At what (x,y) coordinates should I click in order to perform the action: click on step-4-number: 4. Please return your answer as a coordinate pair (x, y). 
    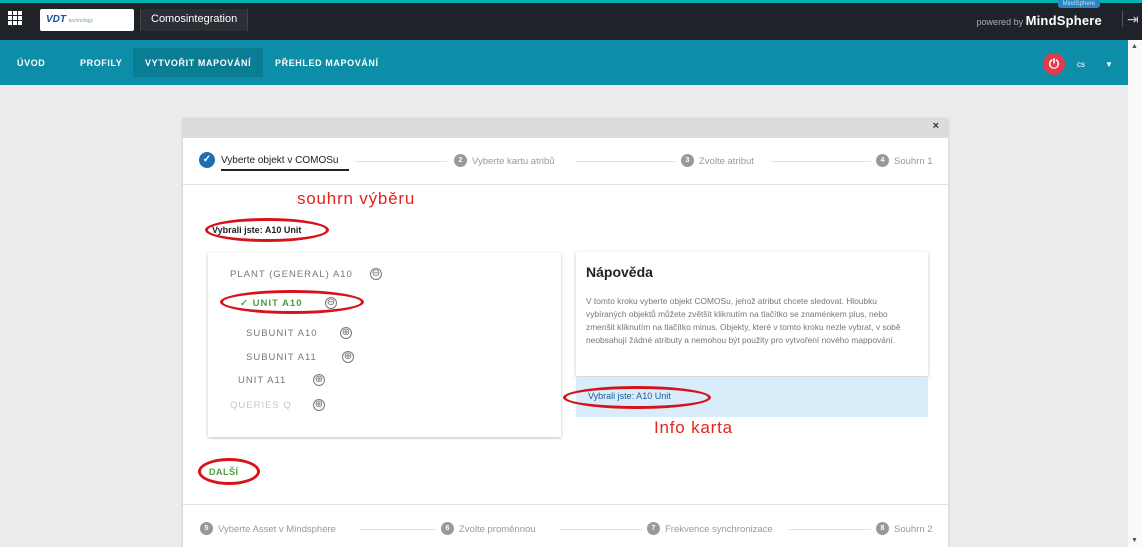
    Looking at the image, I should click on (882, 160).